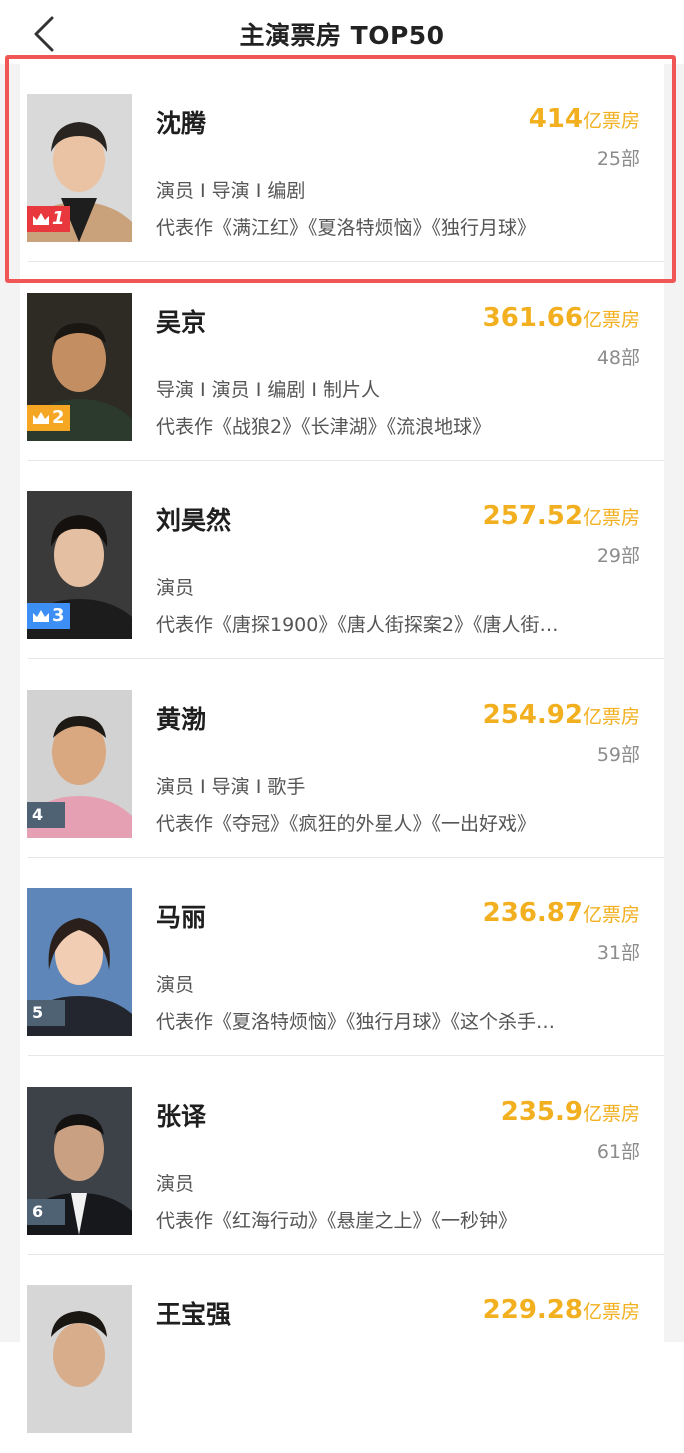 This screenshot has width=684, height=1453. I want to click on actor-roles: 导演 I 演员 I 编剧 I 制片人, so click(268, 390).